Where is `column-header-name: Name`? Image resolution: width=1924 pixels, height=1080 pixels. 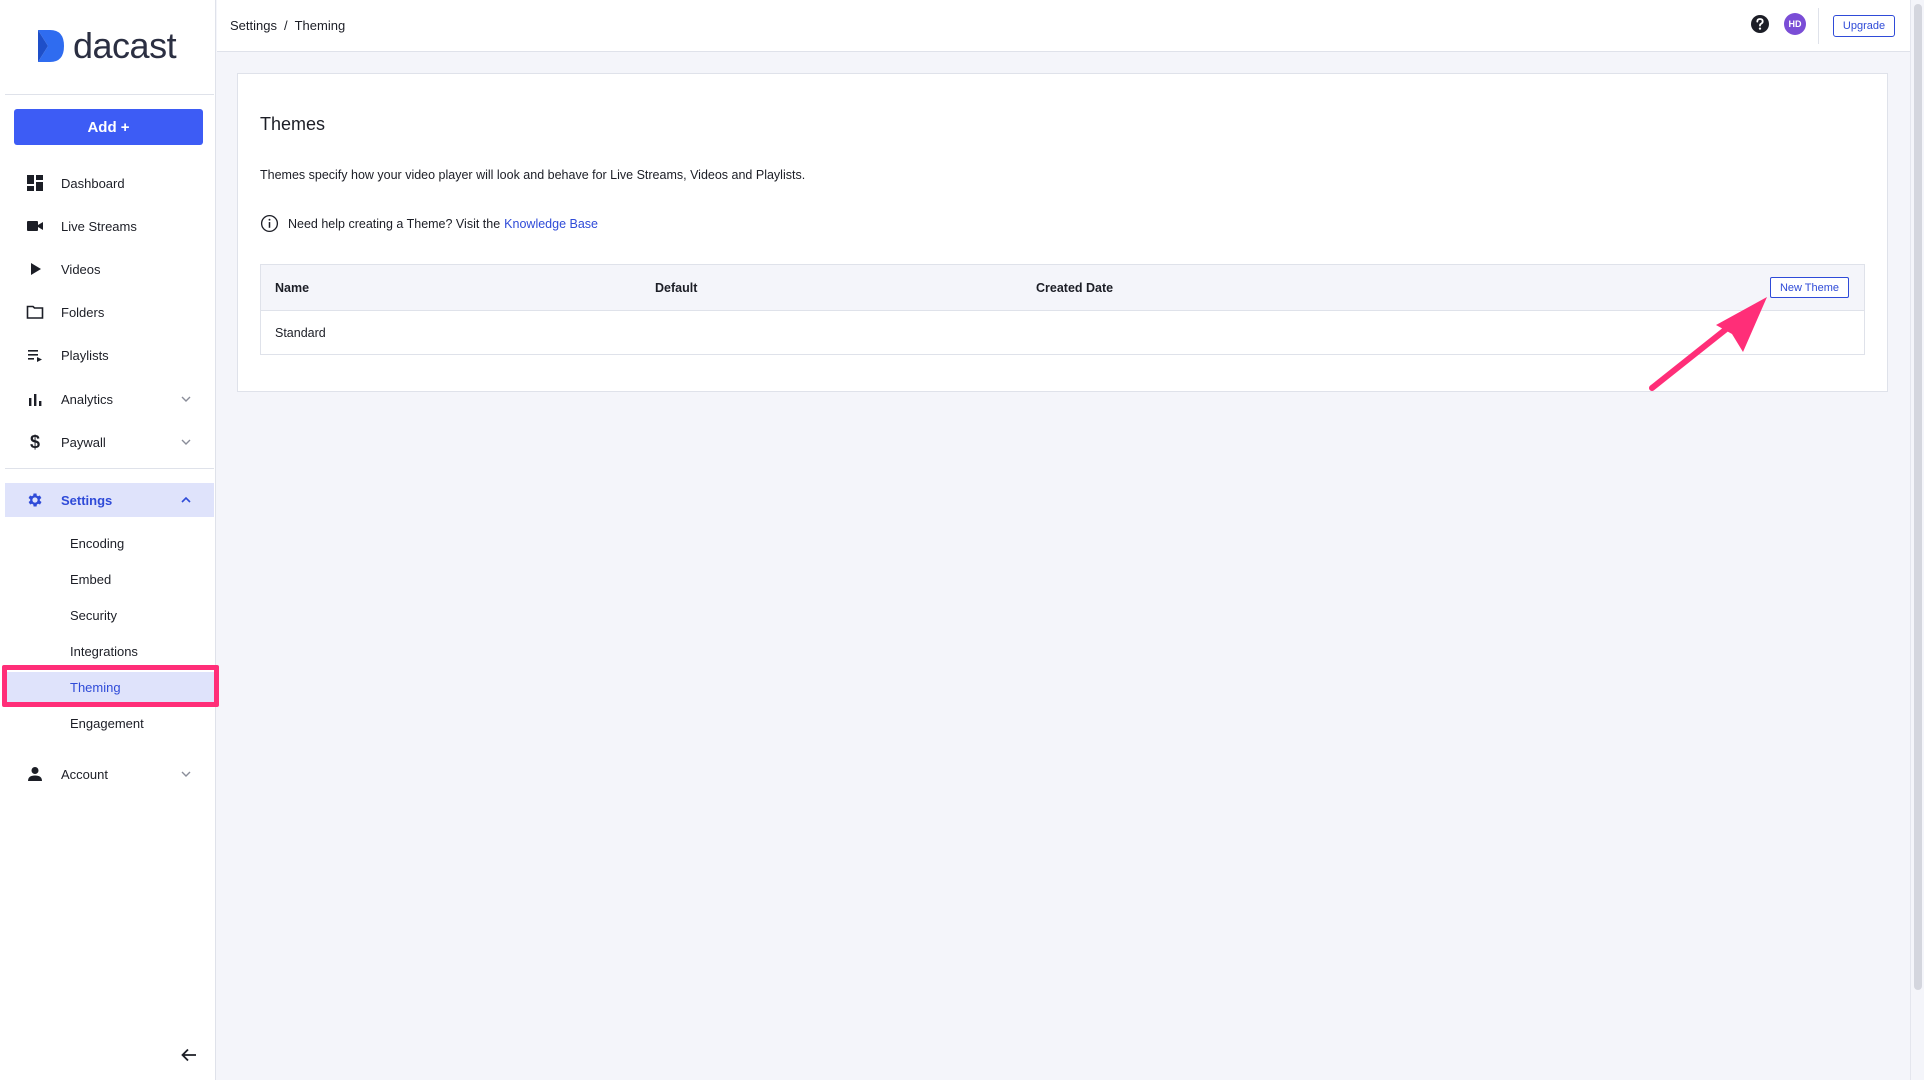 column-header-name: Name is located at coordinates (292, 288).